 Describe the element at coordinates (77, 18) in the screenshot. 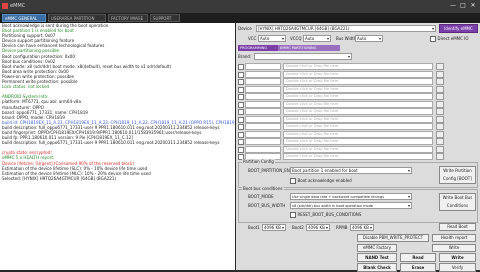

I see `tab-userarea-partition: USERAREA PARTITION` at that location.